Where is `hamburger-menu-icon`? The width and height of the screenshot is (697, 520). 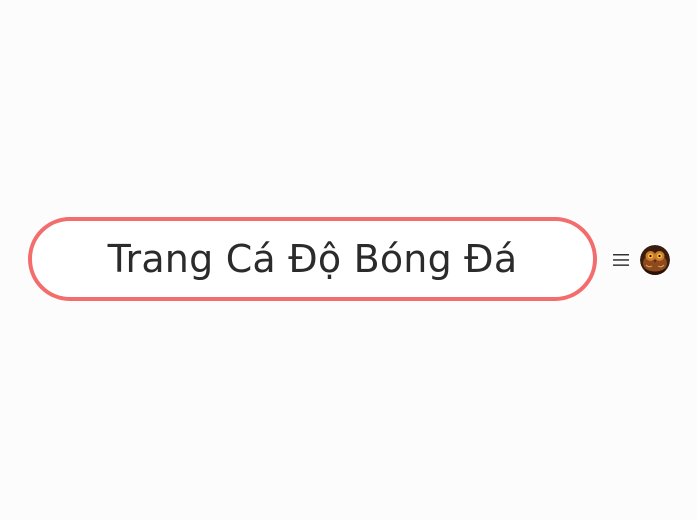
hamburger-menu-icon is located at coordinates (621, 260).